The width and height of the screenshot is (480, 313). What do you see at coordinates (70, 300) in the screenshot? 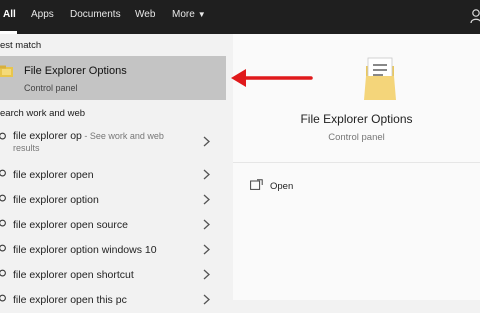
I see `result-text: file explorer open this pc` at bounding box center [70, 300].